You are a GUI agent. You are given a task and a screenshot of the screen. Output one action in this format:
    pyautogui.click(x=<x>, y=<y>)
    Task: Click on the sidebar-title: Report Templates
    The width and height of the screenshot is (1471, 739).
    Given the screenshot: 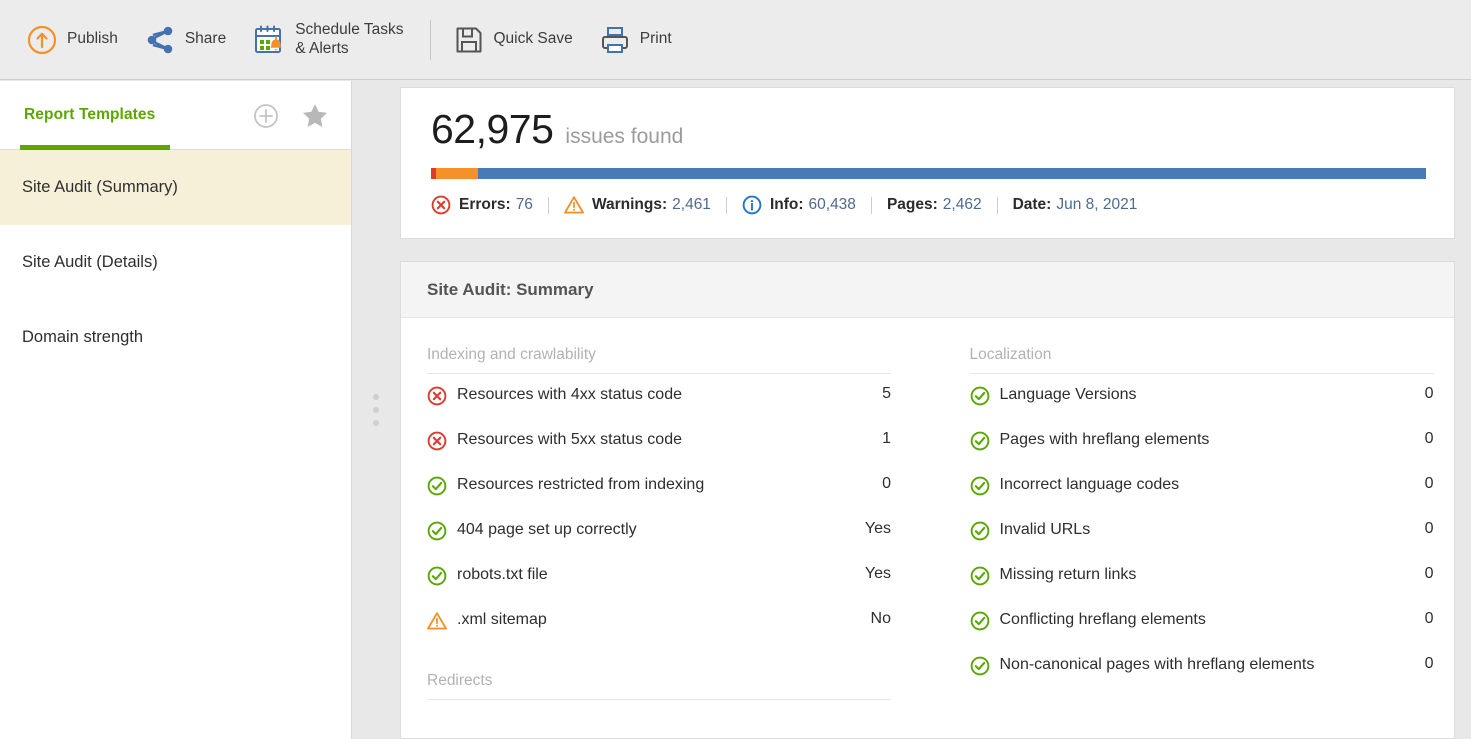 What is the action you would take?
    pyautogui.click(x=90, y=114)
    